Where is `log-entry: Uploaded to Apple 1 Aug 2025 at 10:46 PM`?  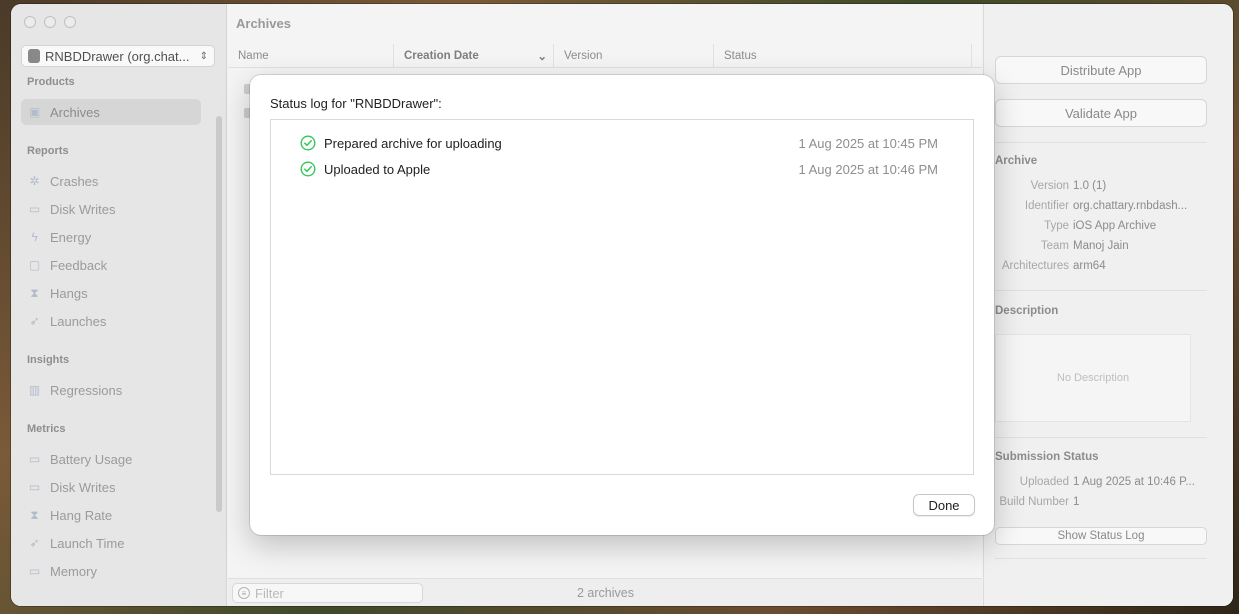
log-entry: Uploaded to Apple 1 Aug 2025 at 10:46 PM is located at coordinates (619, 169).